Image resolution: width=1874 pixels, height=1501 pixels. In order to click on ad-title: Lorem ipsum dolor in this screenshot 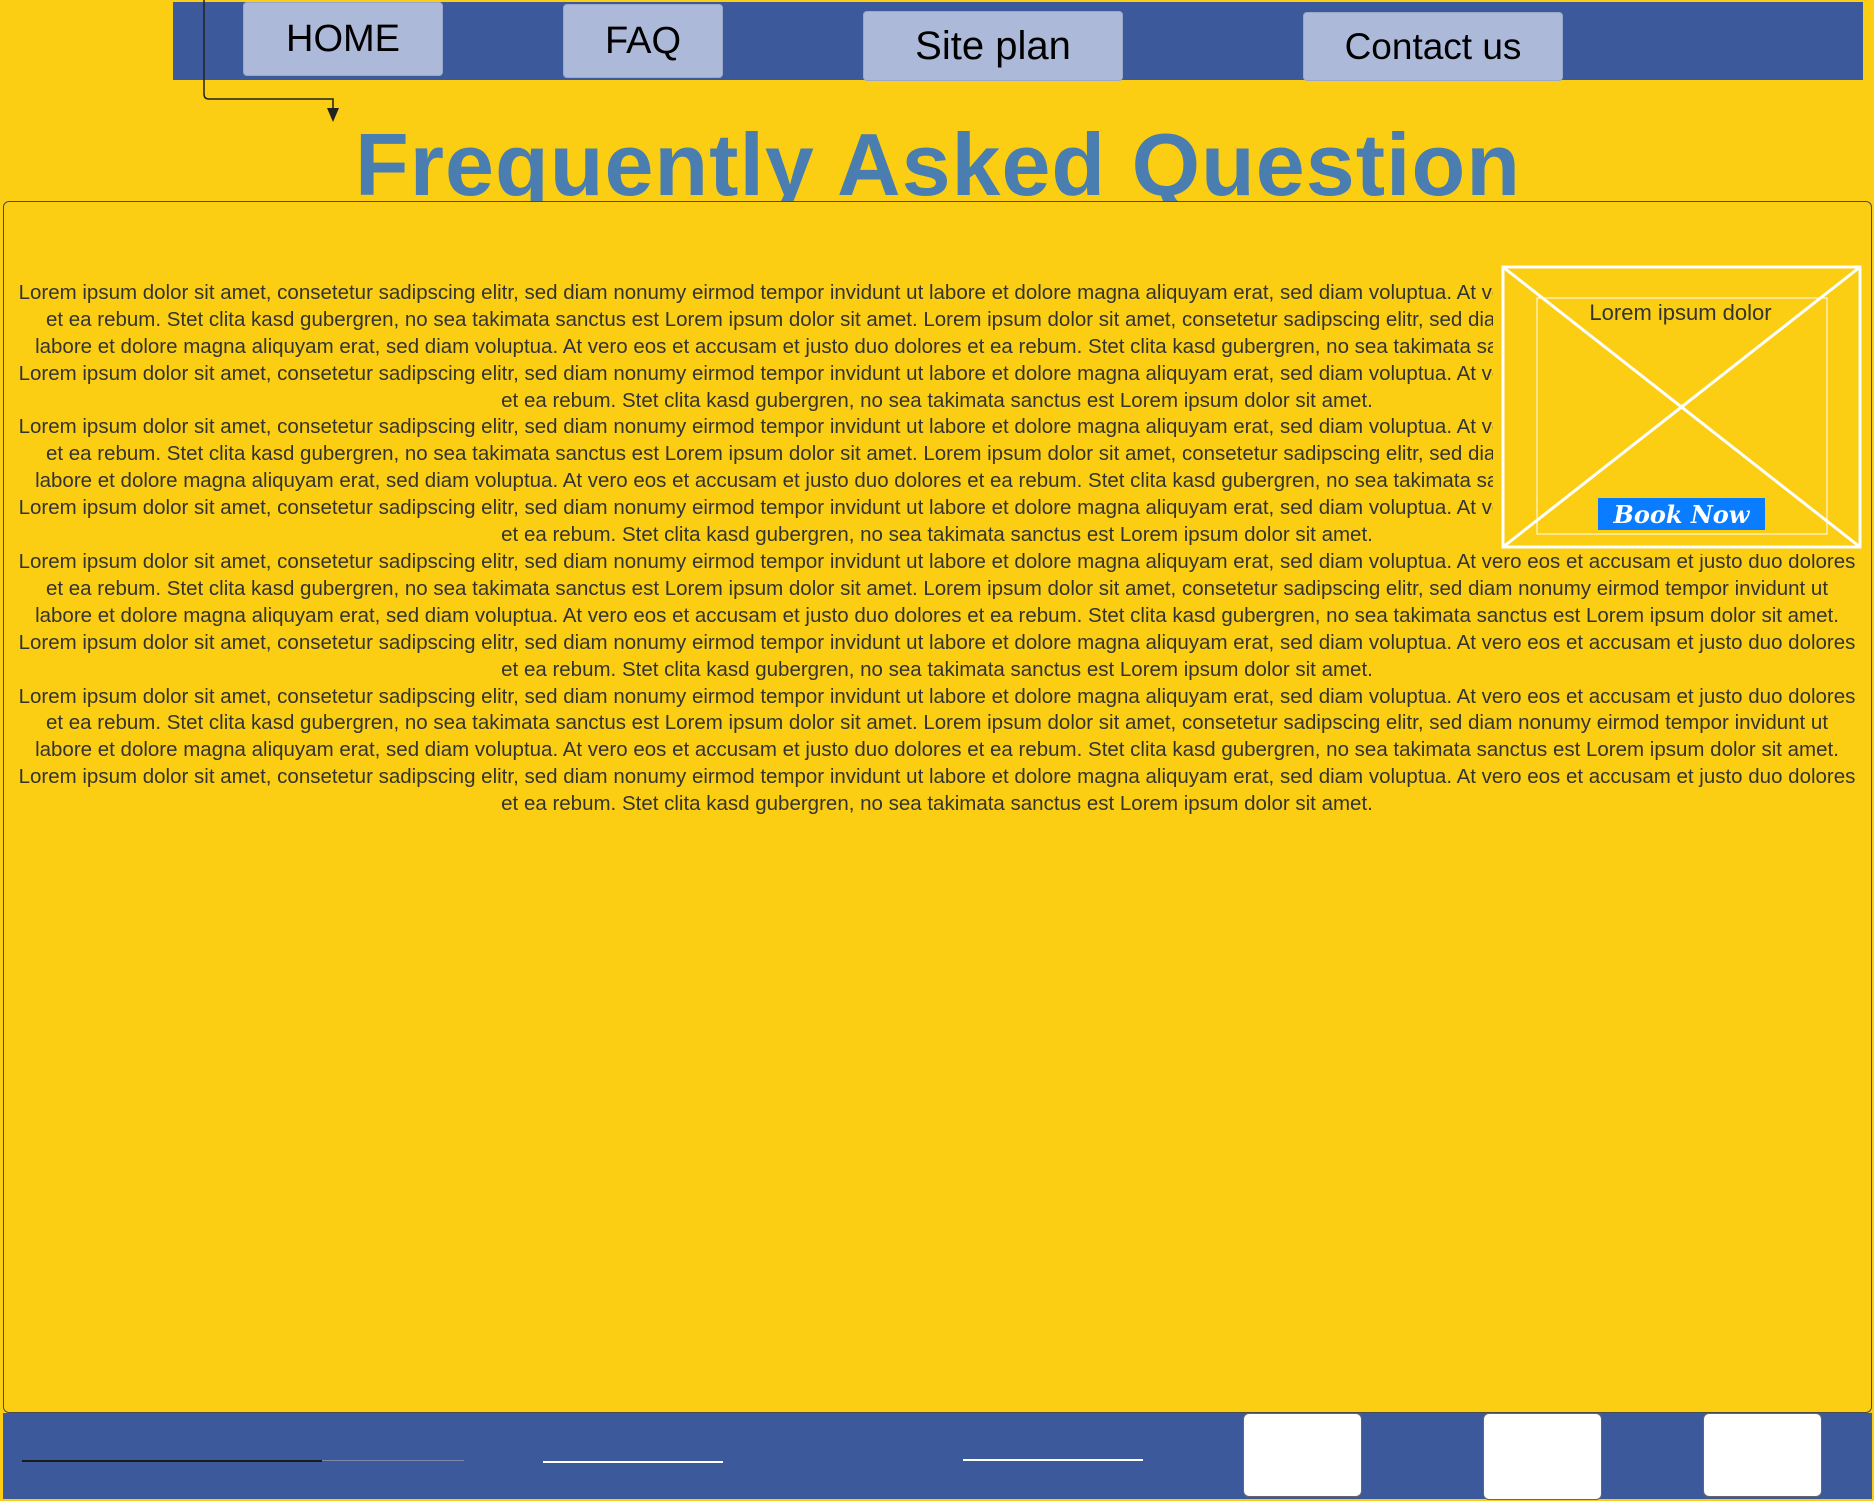, I will do `click(1680, 312)`.